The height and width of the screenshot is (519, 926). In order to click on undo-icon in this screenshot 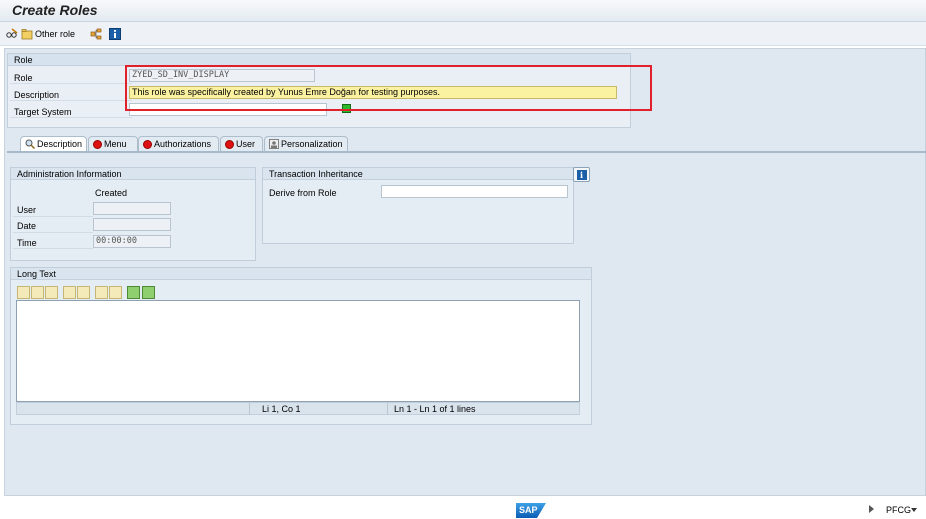, I will do `click(69, 292)`.